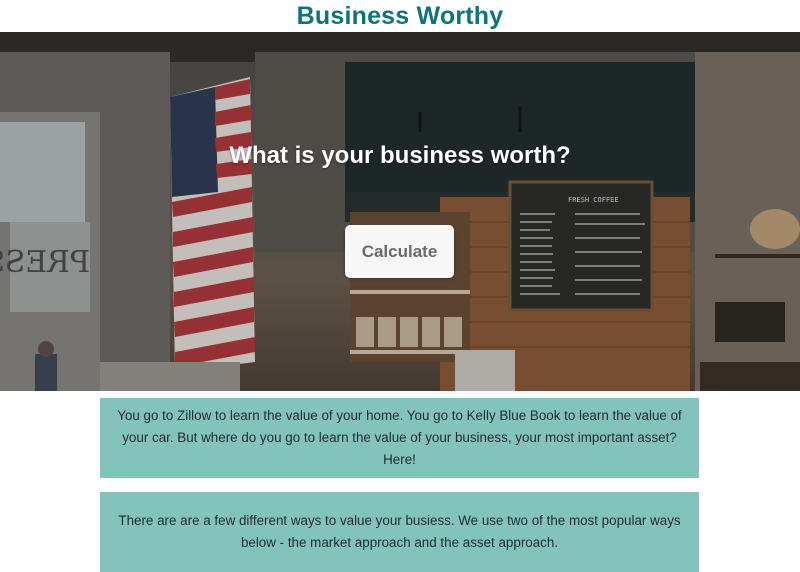 The height and width of the screenshot is (572, 800). What do you see at coordinates (400, 155) in the screenshot?
I see `hero-heading: What is your business worth?` at bounding box center [400, 155].